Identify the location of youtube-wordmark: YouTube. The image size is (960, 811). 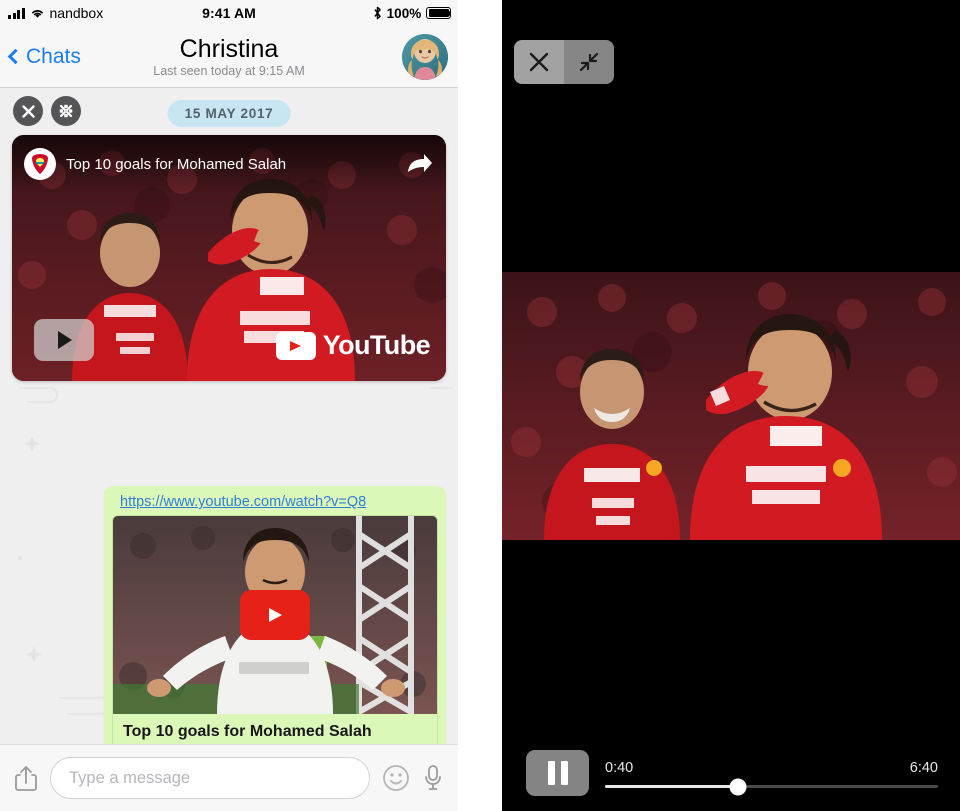
(376, 345).